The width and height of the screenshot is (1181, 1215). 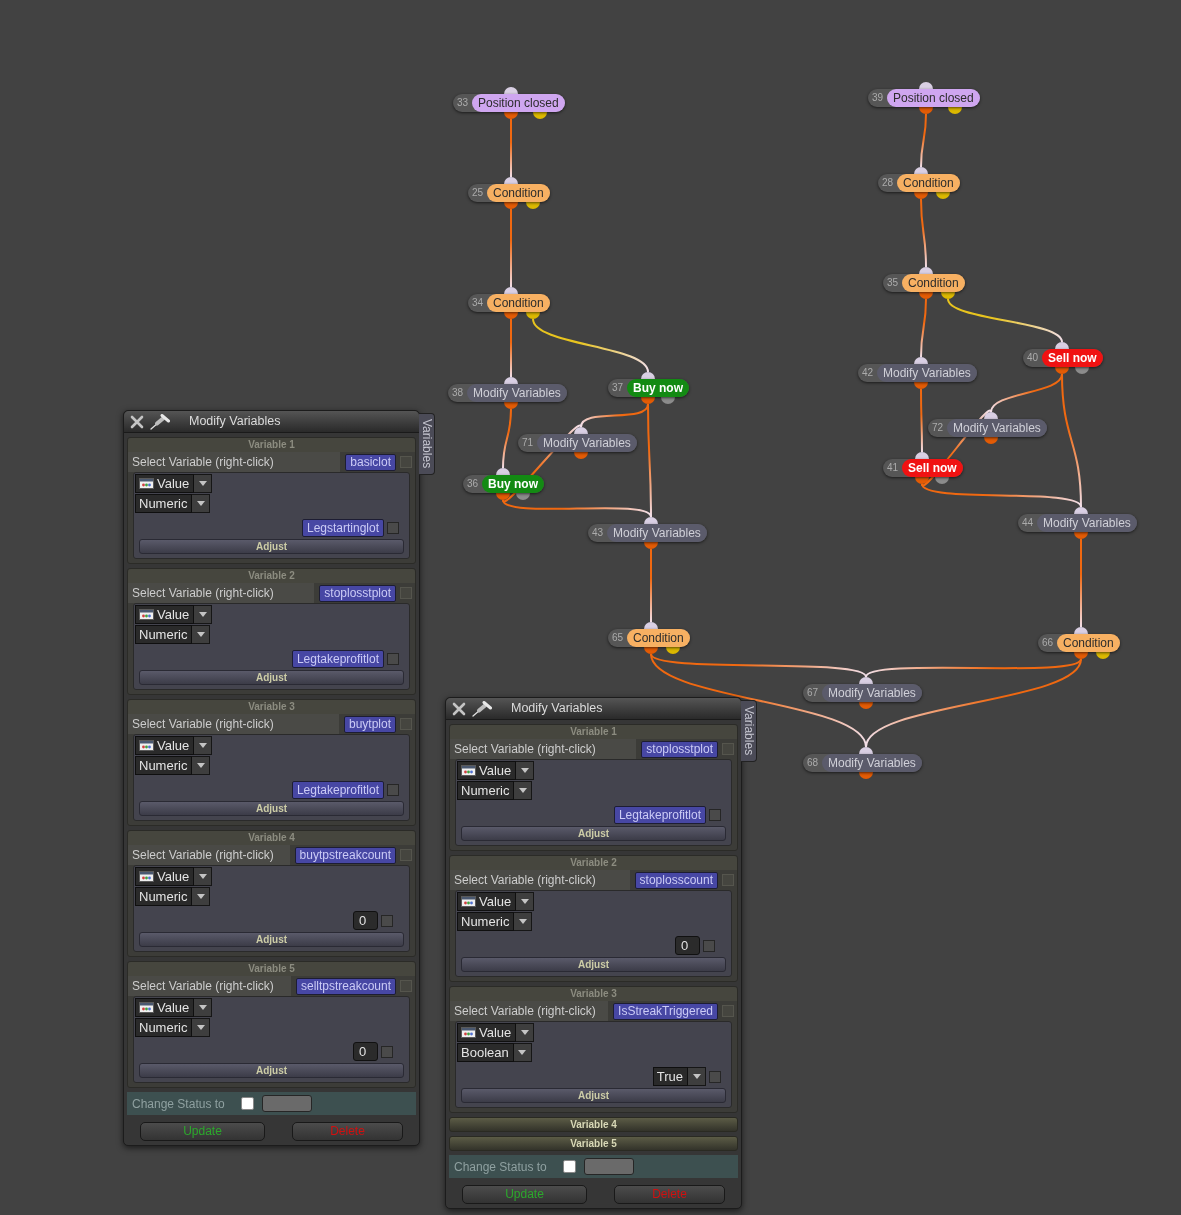 I want to click on flow-node: 66 Condition, so click(x=1079, y=643).